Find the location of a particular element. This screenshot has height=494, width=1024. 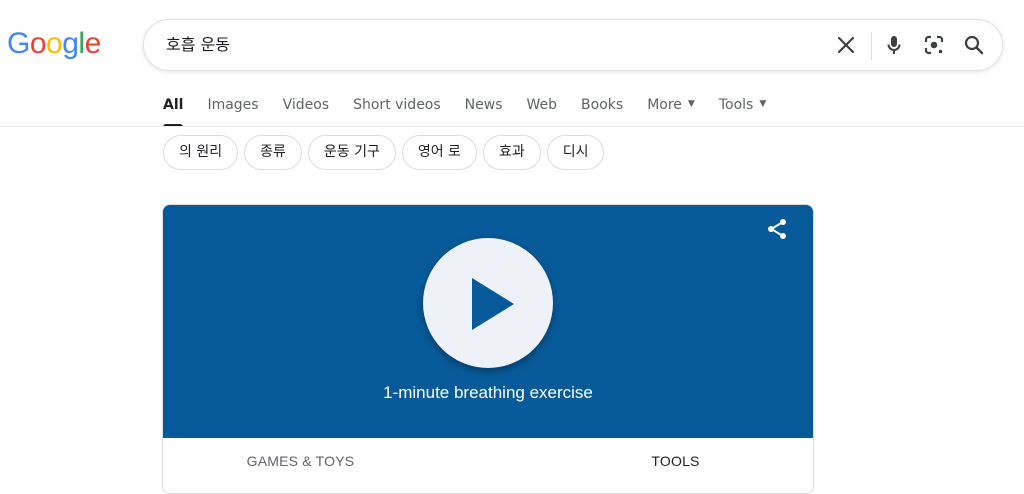

tab-web: Web is located at coordinates (542, 107).